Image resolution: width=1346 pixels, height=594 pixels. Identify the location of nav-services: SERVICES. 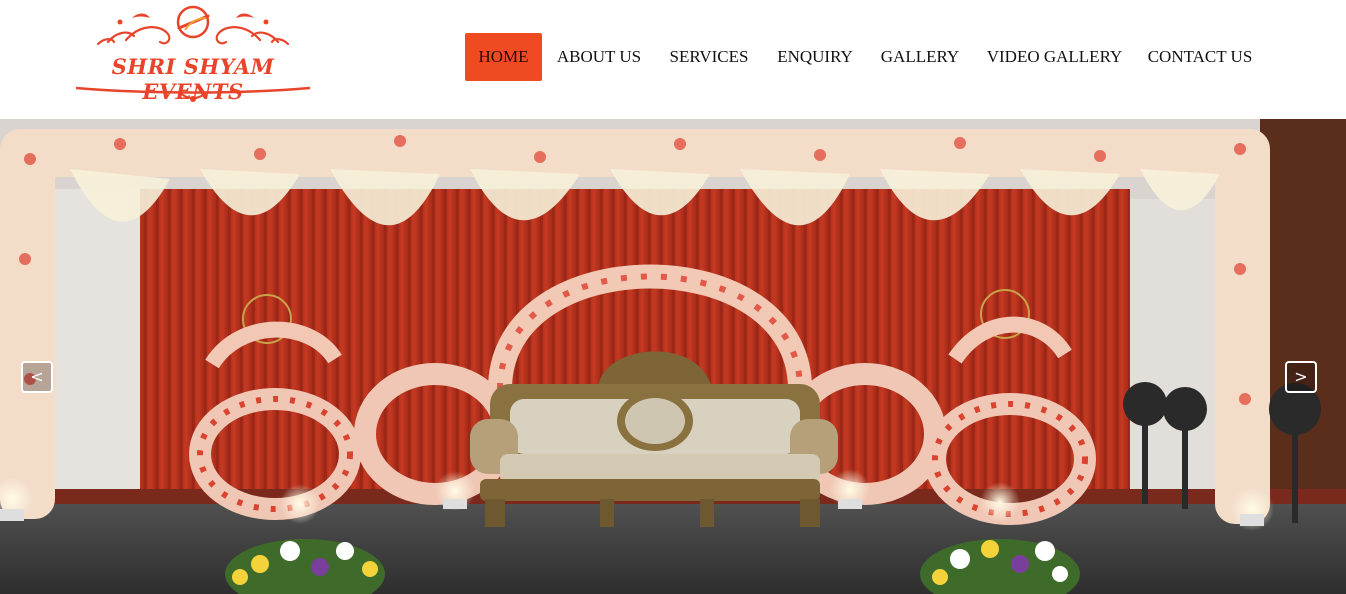
(709, 57).